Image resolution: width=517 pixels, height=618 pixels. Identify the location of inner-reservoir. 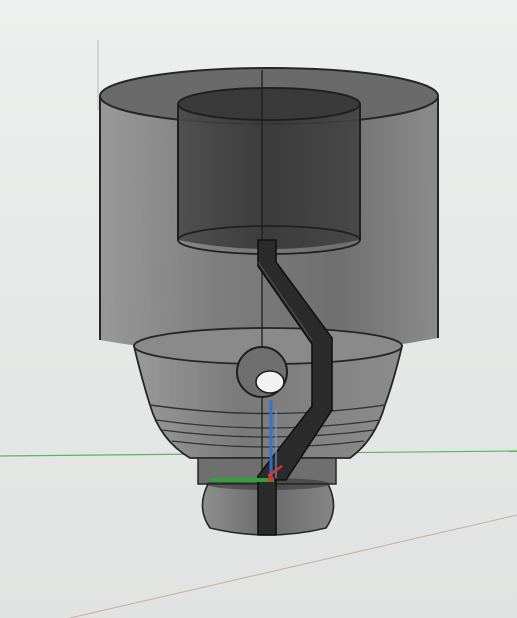
(269, 171).